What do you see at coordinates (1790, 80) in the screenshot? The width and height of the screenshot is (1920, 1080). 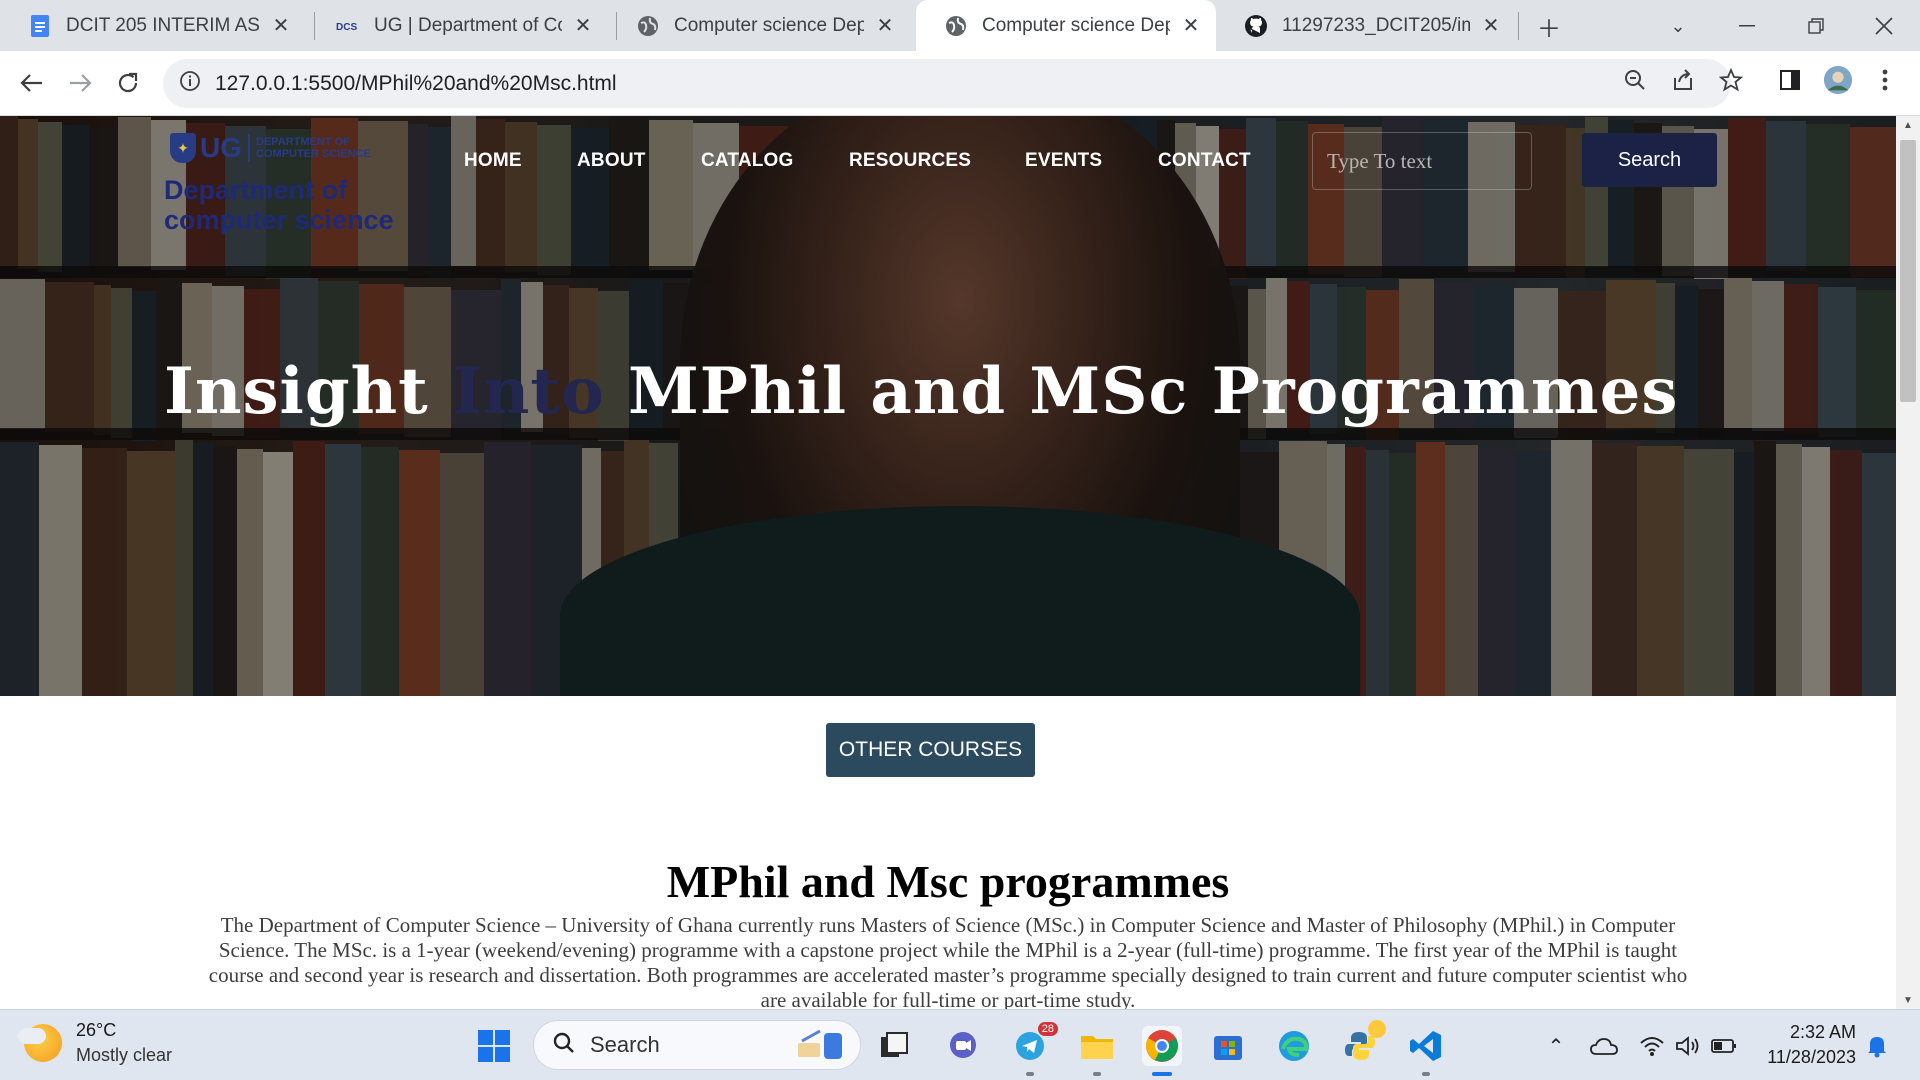 I see `side-panel-icon` at bounding box center [1790, 80].